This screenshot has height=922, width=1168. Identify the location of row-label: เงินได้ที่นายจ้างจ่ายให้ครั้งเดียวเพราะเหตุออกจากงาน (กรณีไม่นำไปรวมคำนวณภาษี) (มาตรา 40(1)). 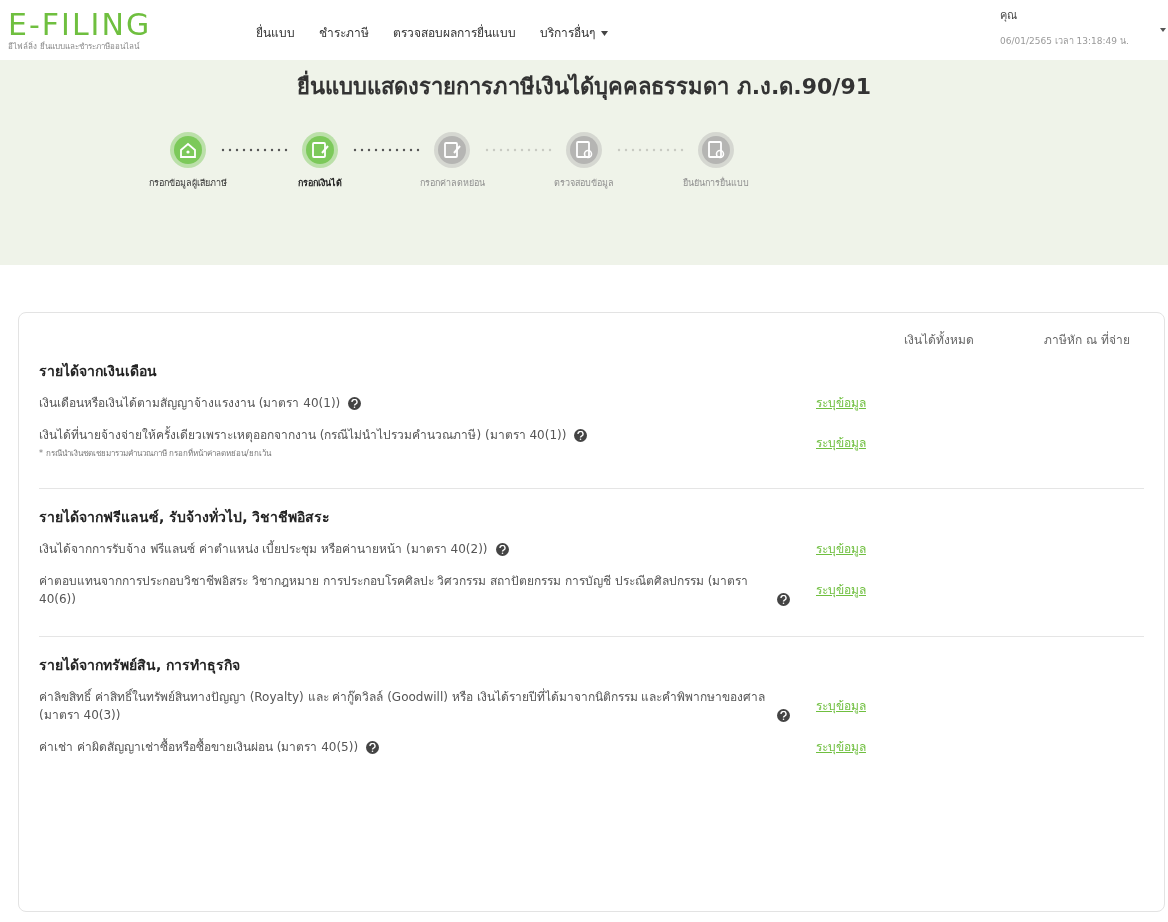
(303, 435).